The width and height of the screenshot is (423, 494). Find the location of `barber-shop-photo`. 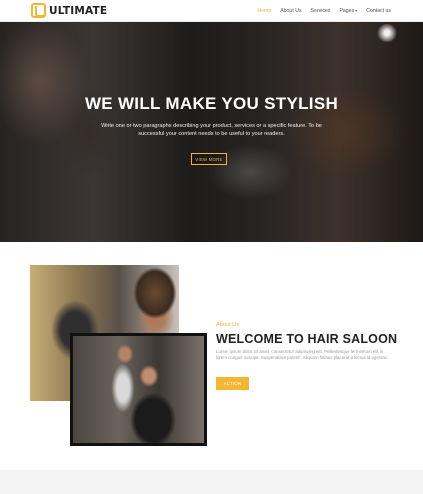

barber-shop-photo is located at coordinates (138, 389).